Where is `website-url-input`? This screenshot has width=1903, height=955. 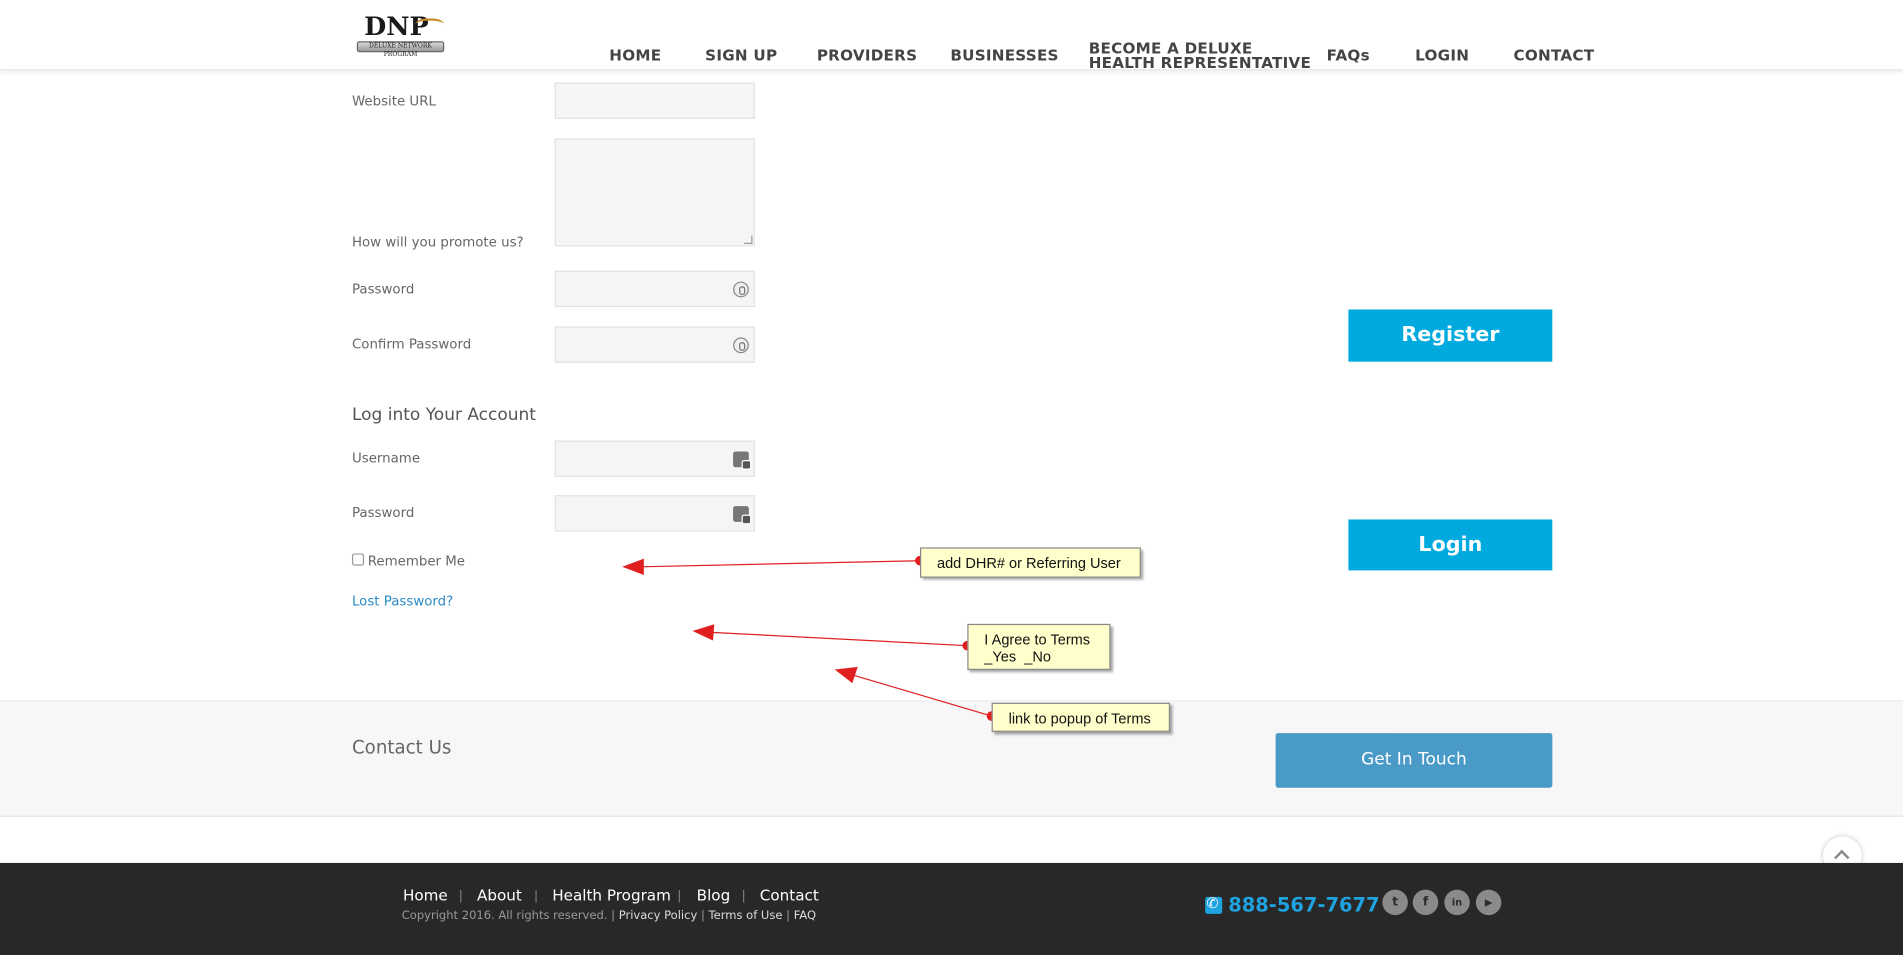
website-url-input is located at coordinates (654, 100).